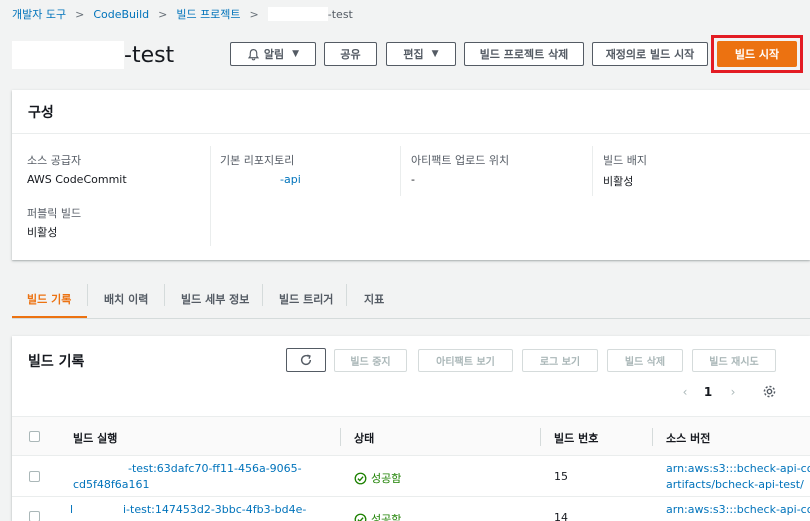  Describe the element at coordinates (214, 509) in the screenshot. I see `build-run-link: i-test:147453d2-3bbc-4fb3-bd4e-` at that location.